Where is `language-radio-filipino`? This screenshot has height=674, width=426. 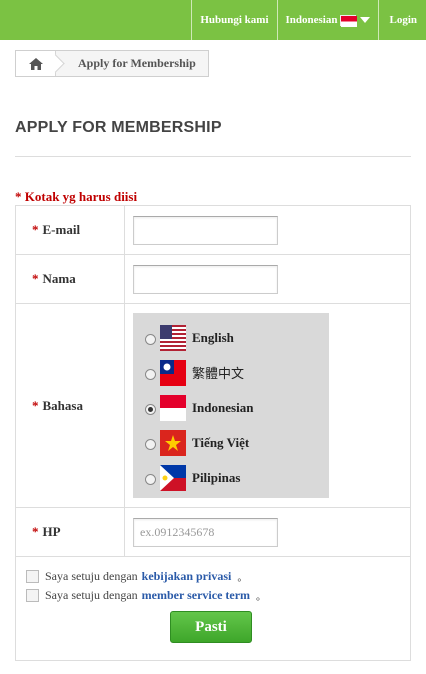
language-radio-filipino is located at coordinates (150, 479).